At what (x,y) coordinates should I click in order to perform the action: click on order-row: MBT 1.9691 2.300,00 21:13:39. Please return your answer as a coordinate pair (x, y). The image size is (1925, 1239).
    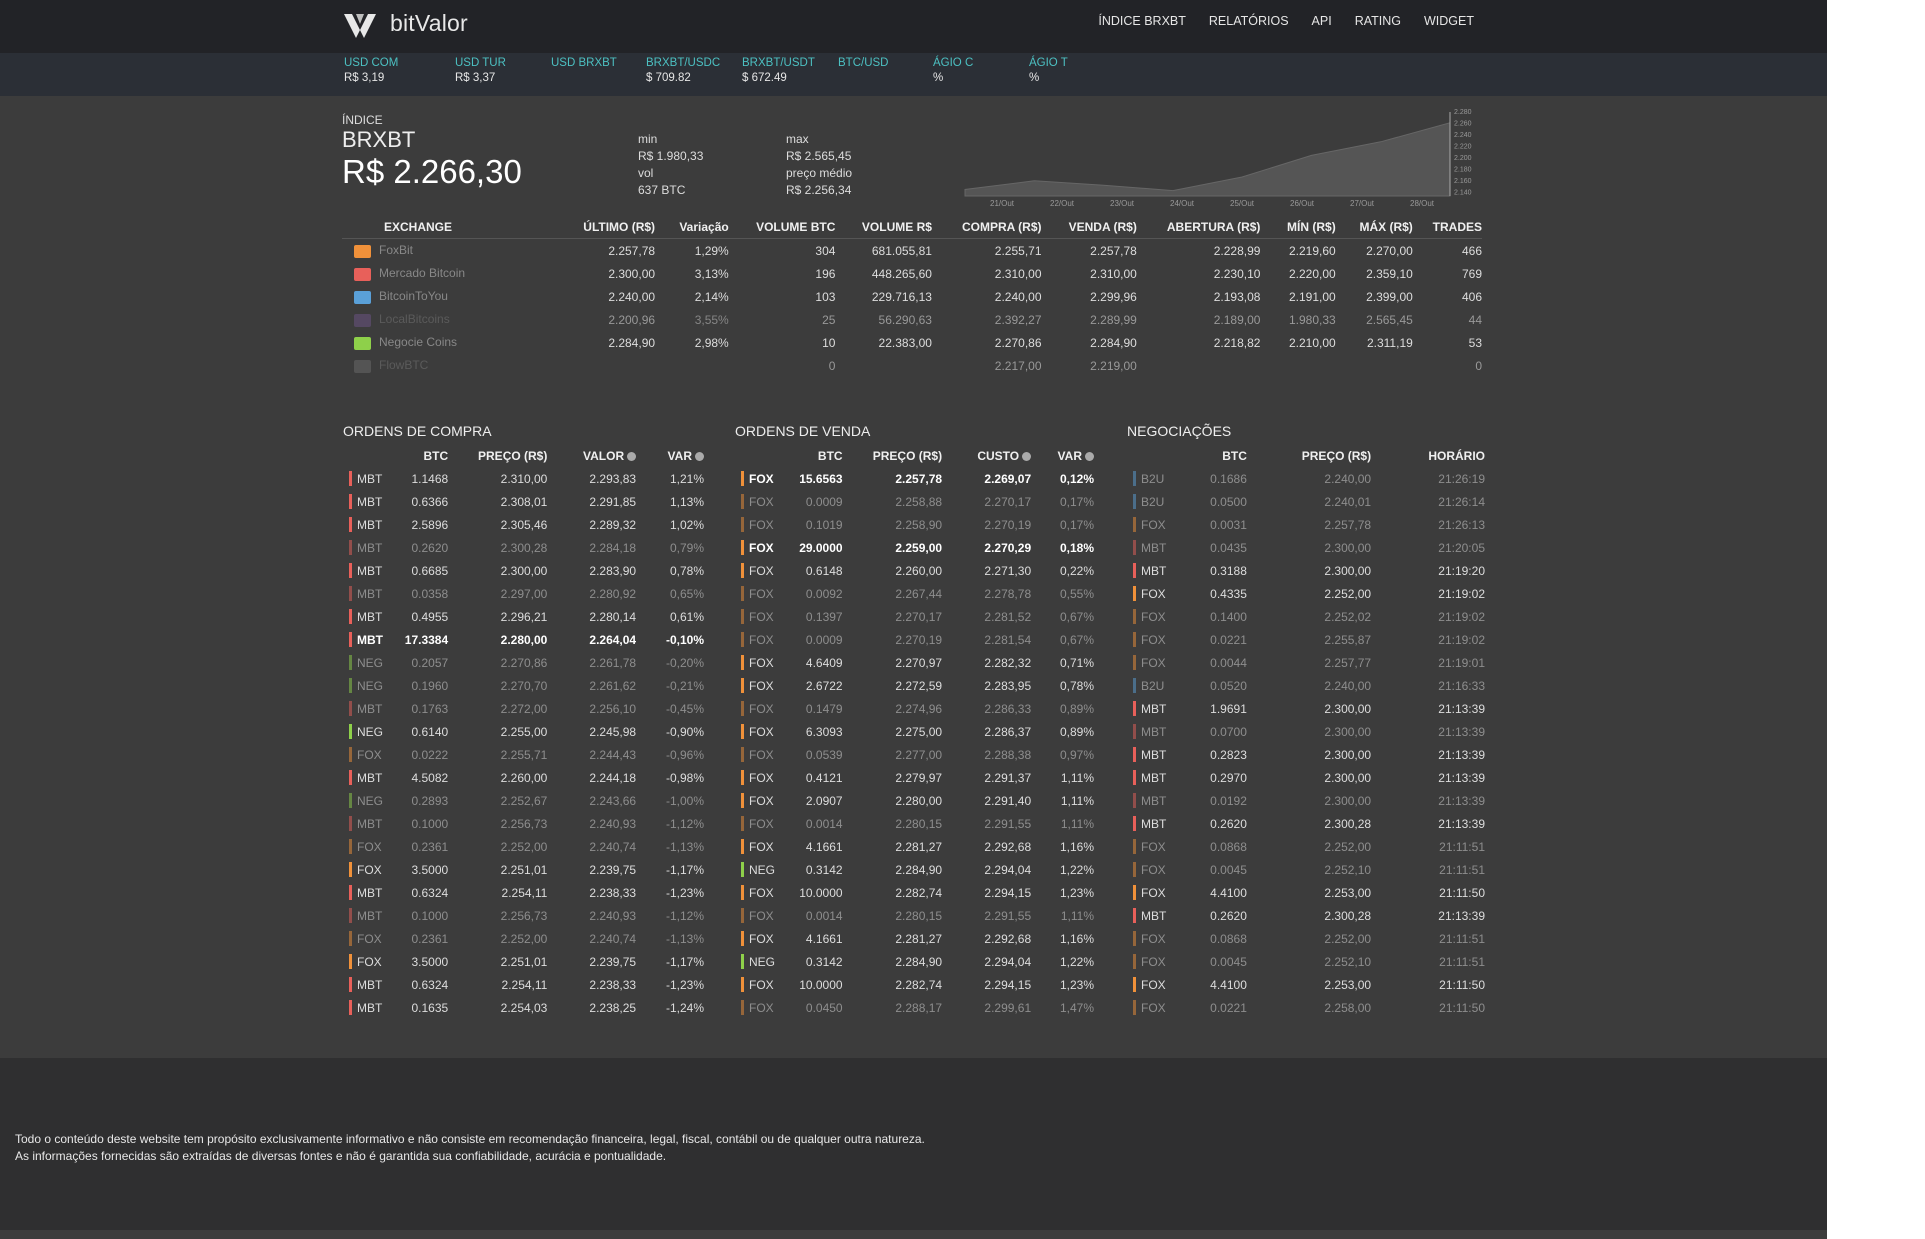
    Looking at the image, I should click on (1309, 708).